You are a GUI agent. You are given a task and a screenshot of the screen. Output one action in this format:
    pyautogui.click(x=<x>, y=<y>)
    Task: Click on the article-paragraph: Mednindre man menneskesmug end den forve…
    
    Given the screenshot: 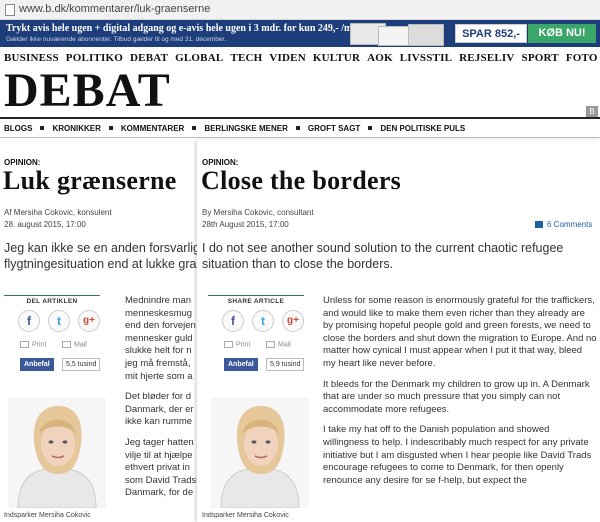 What is the action you would take?
    pyautogui.click(x=160, y=338)
    